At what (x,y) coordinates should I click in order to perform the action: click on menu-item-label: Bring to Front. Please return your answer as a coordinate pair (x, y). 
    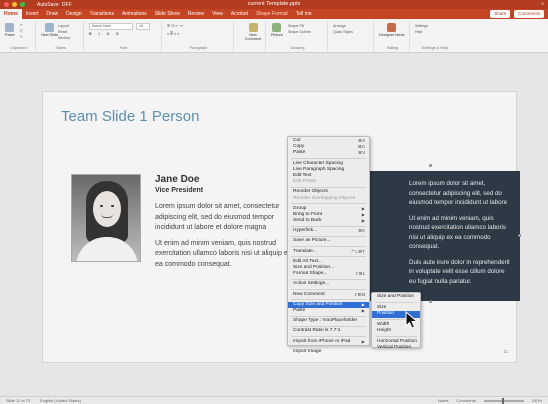
    Looking at the image, I should click on (308, 214).